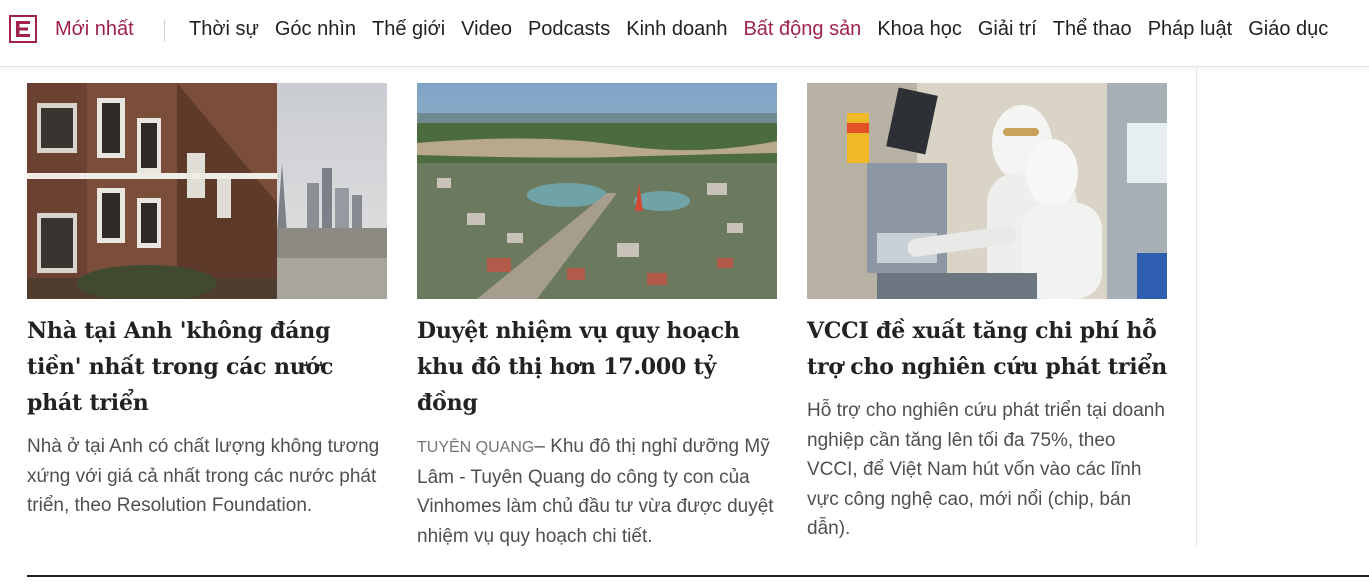  Describe the element at coordinates (94, 29) in the screenshot. I see `nav-newest-link: Mới nhất` at that location.